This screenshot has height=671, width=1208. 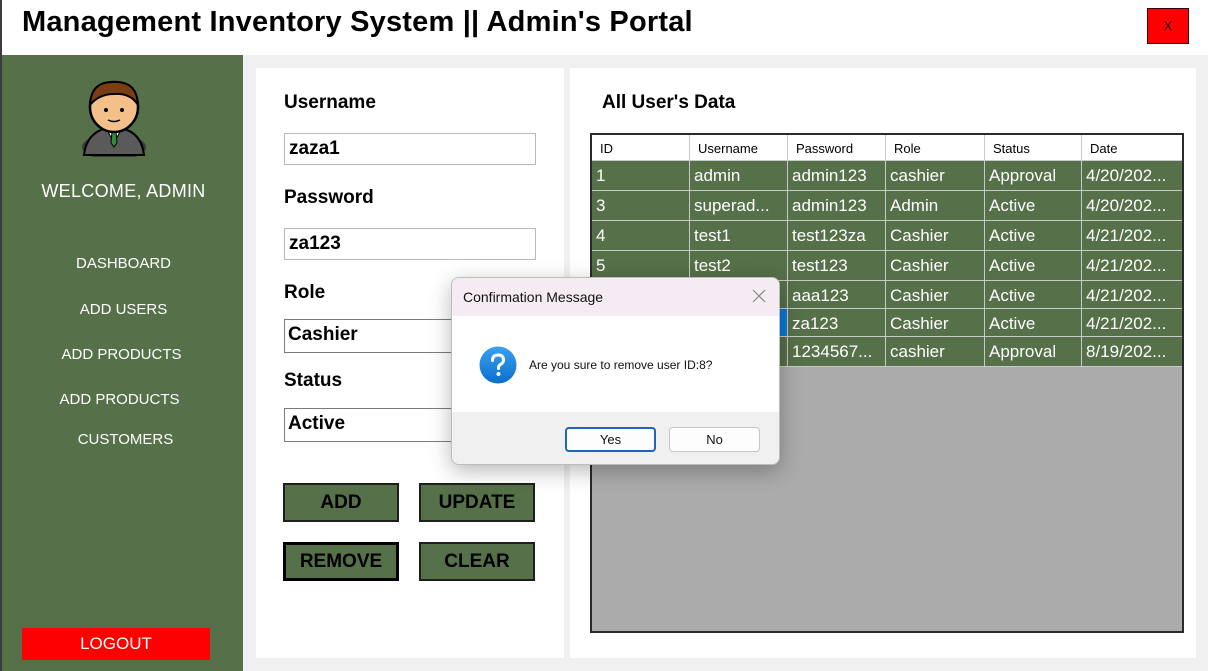 What do you see at coordinates (410, 244) in the screenshot?
I see `password-field: za123` at bounding box center [410, 244].